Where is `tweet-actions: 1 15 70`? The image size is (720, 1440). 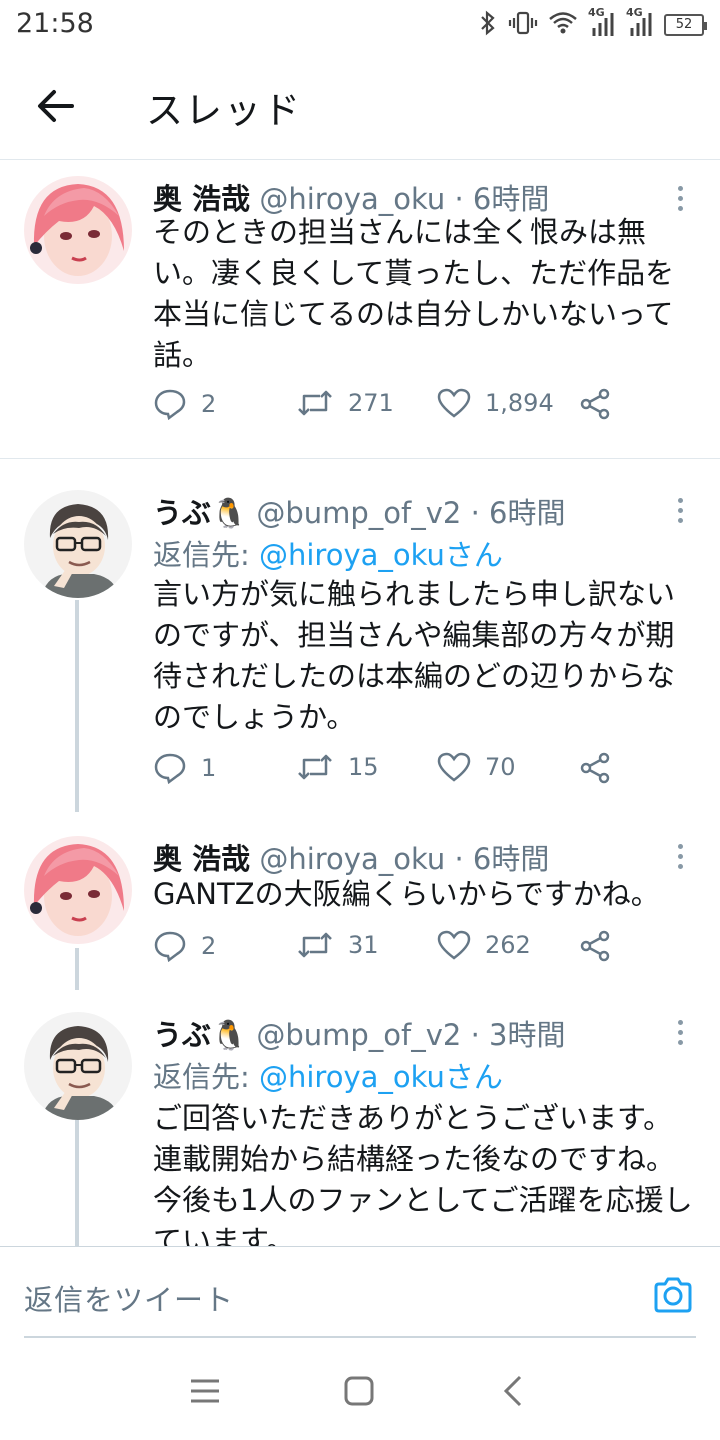
tweet-actions: 1 15 70 is located at coordinates (413, 772).